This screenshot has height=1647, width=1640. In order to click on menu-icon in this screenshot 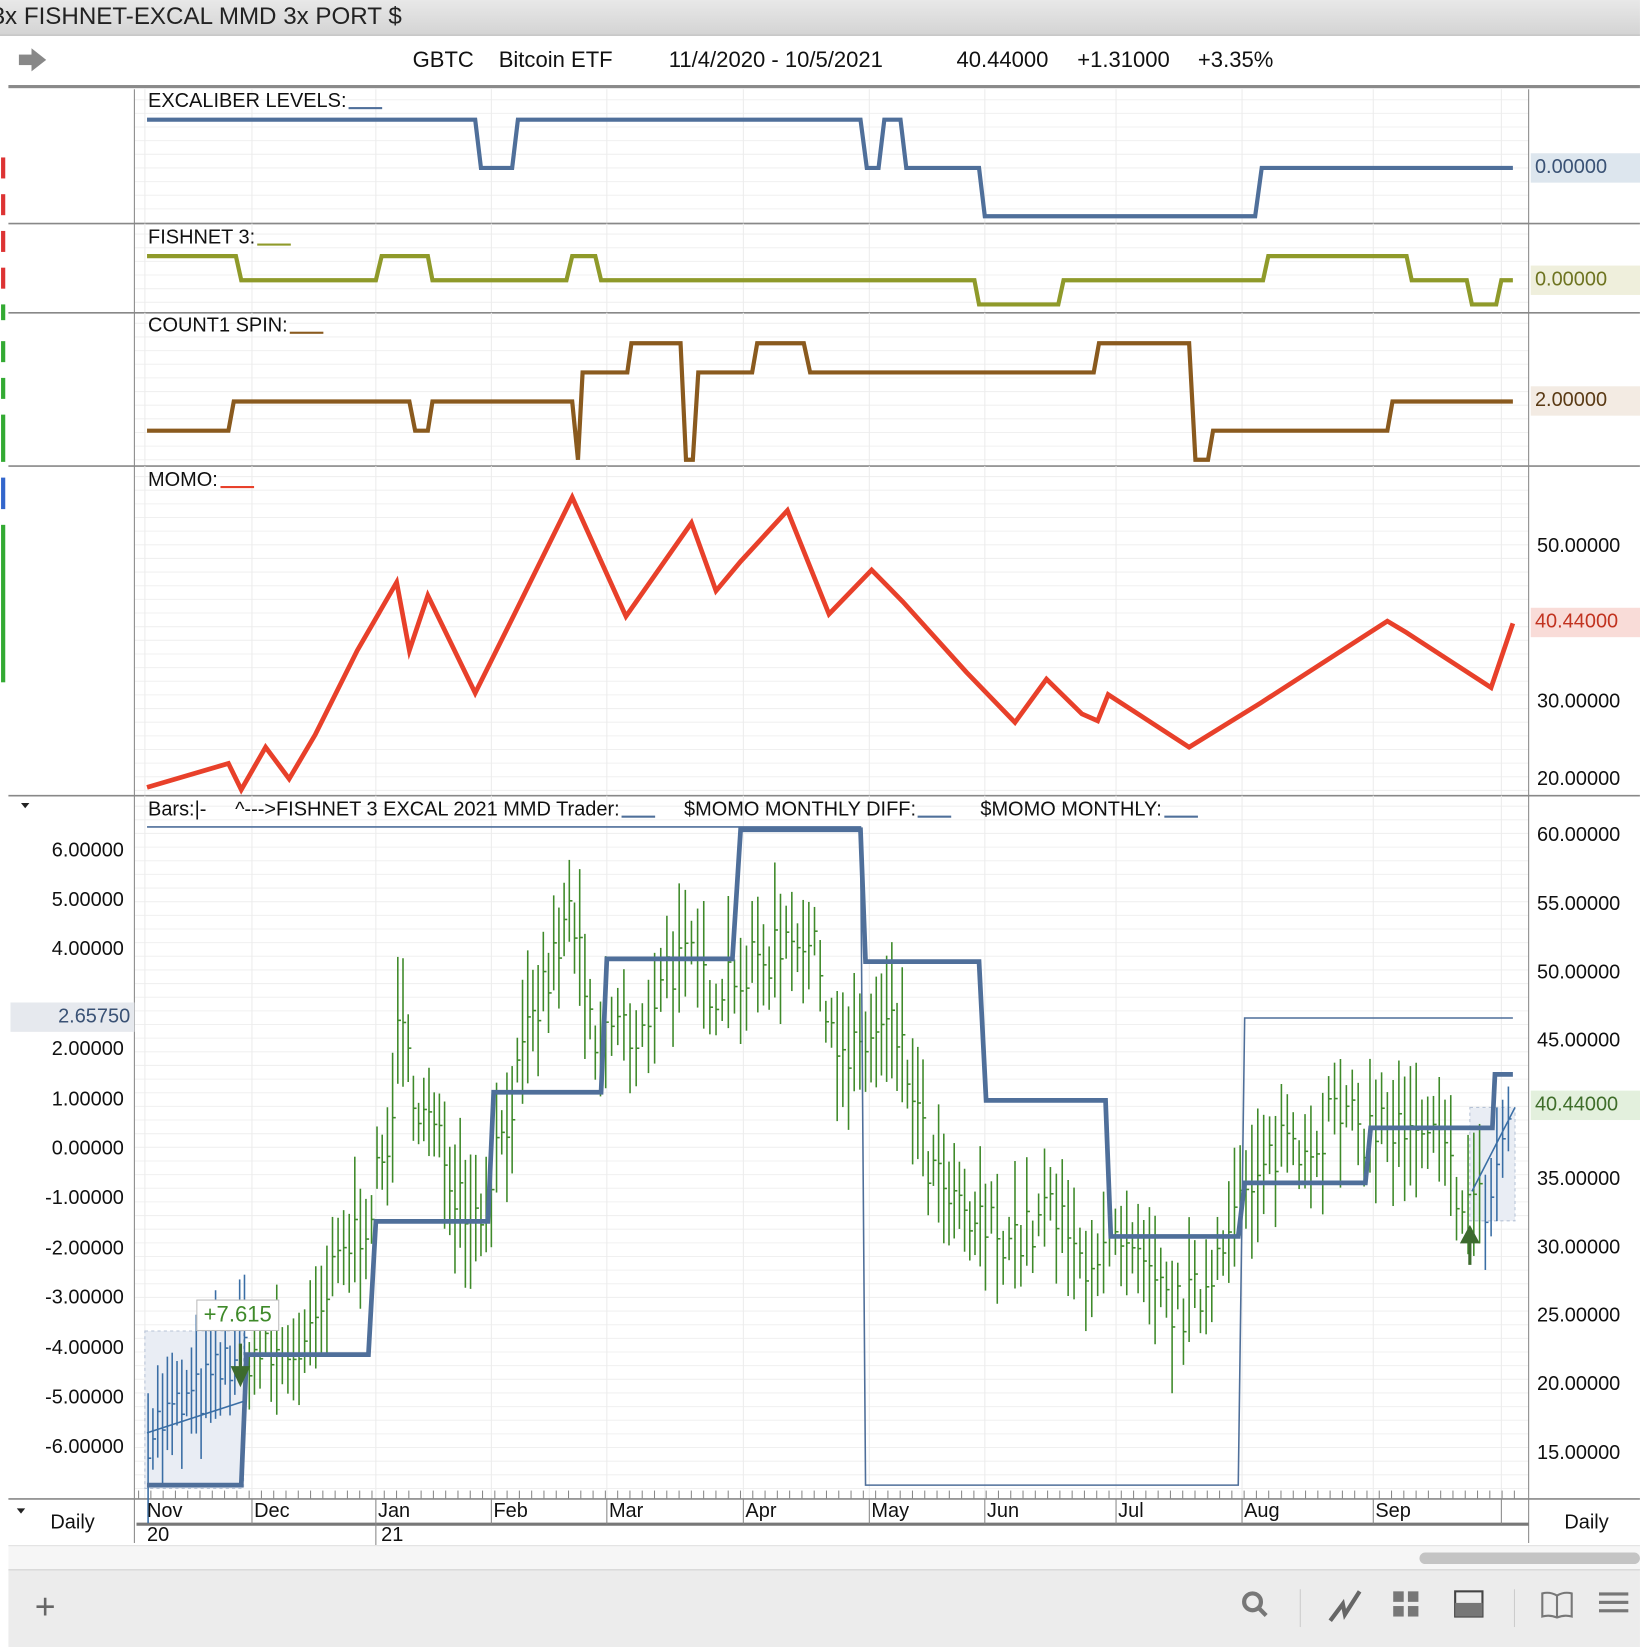, I will do `click(1614, 1607)`.